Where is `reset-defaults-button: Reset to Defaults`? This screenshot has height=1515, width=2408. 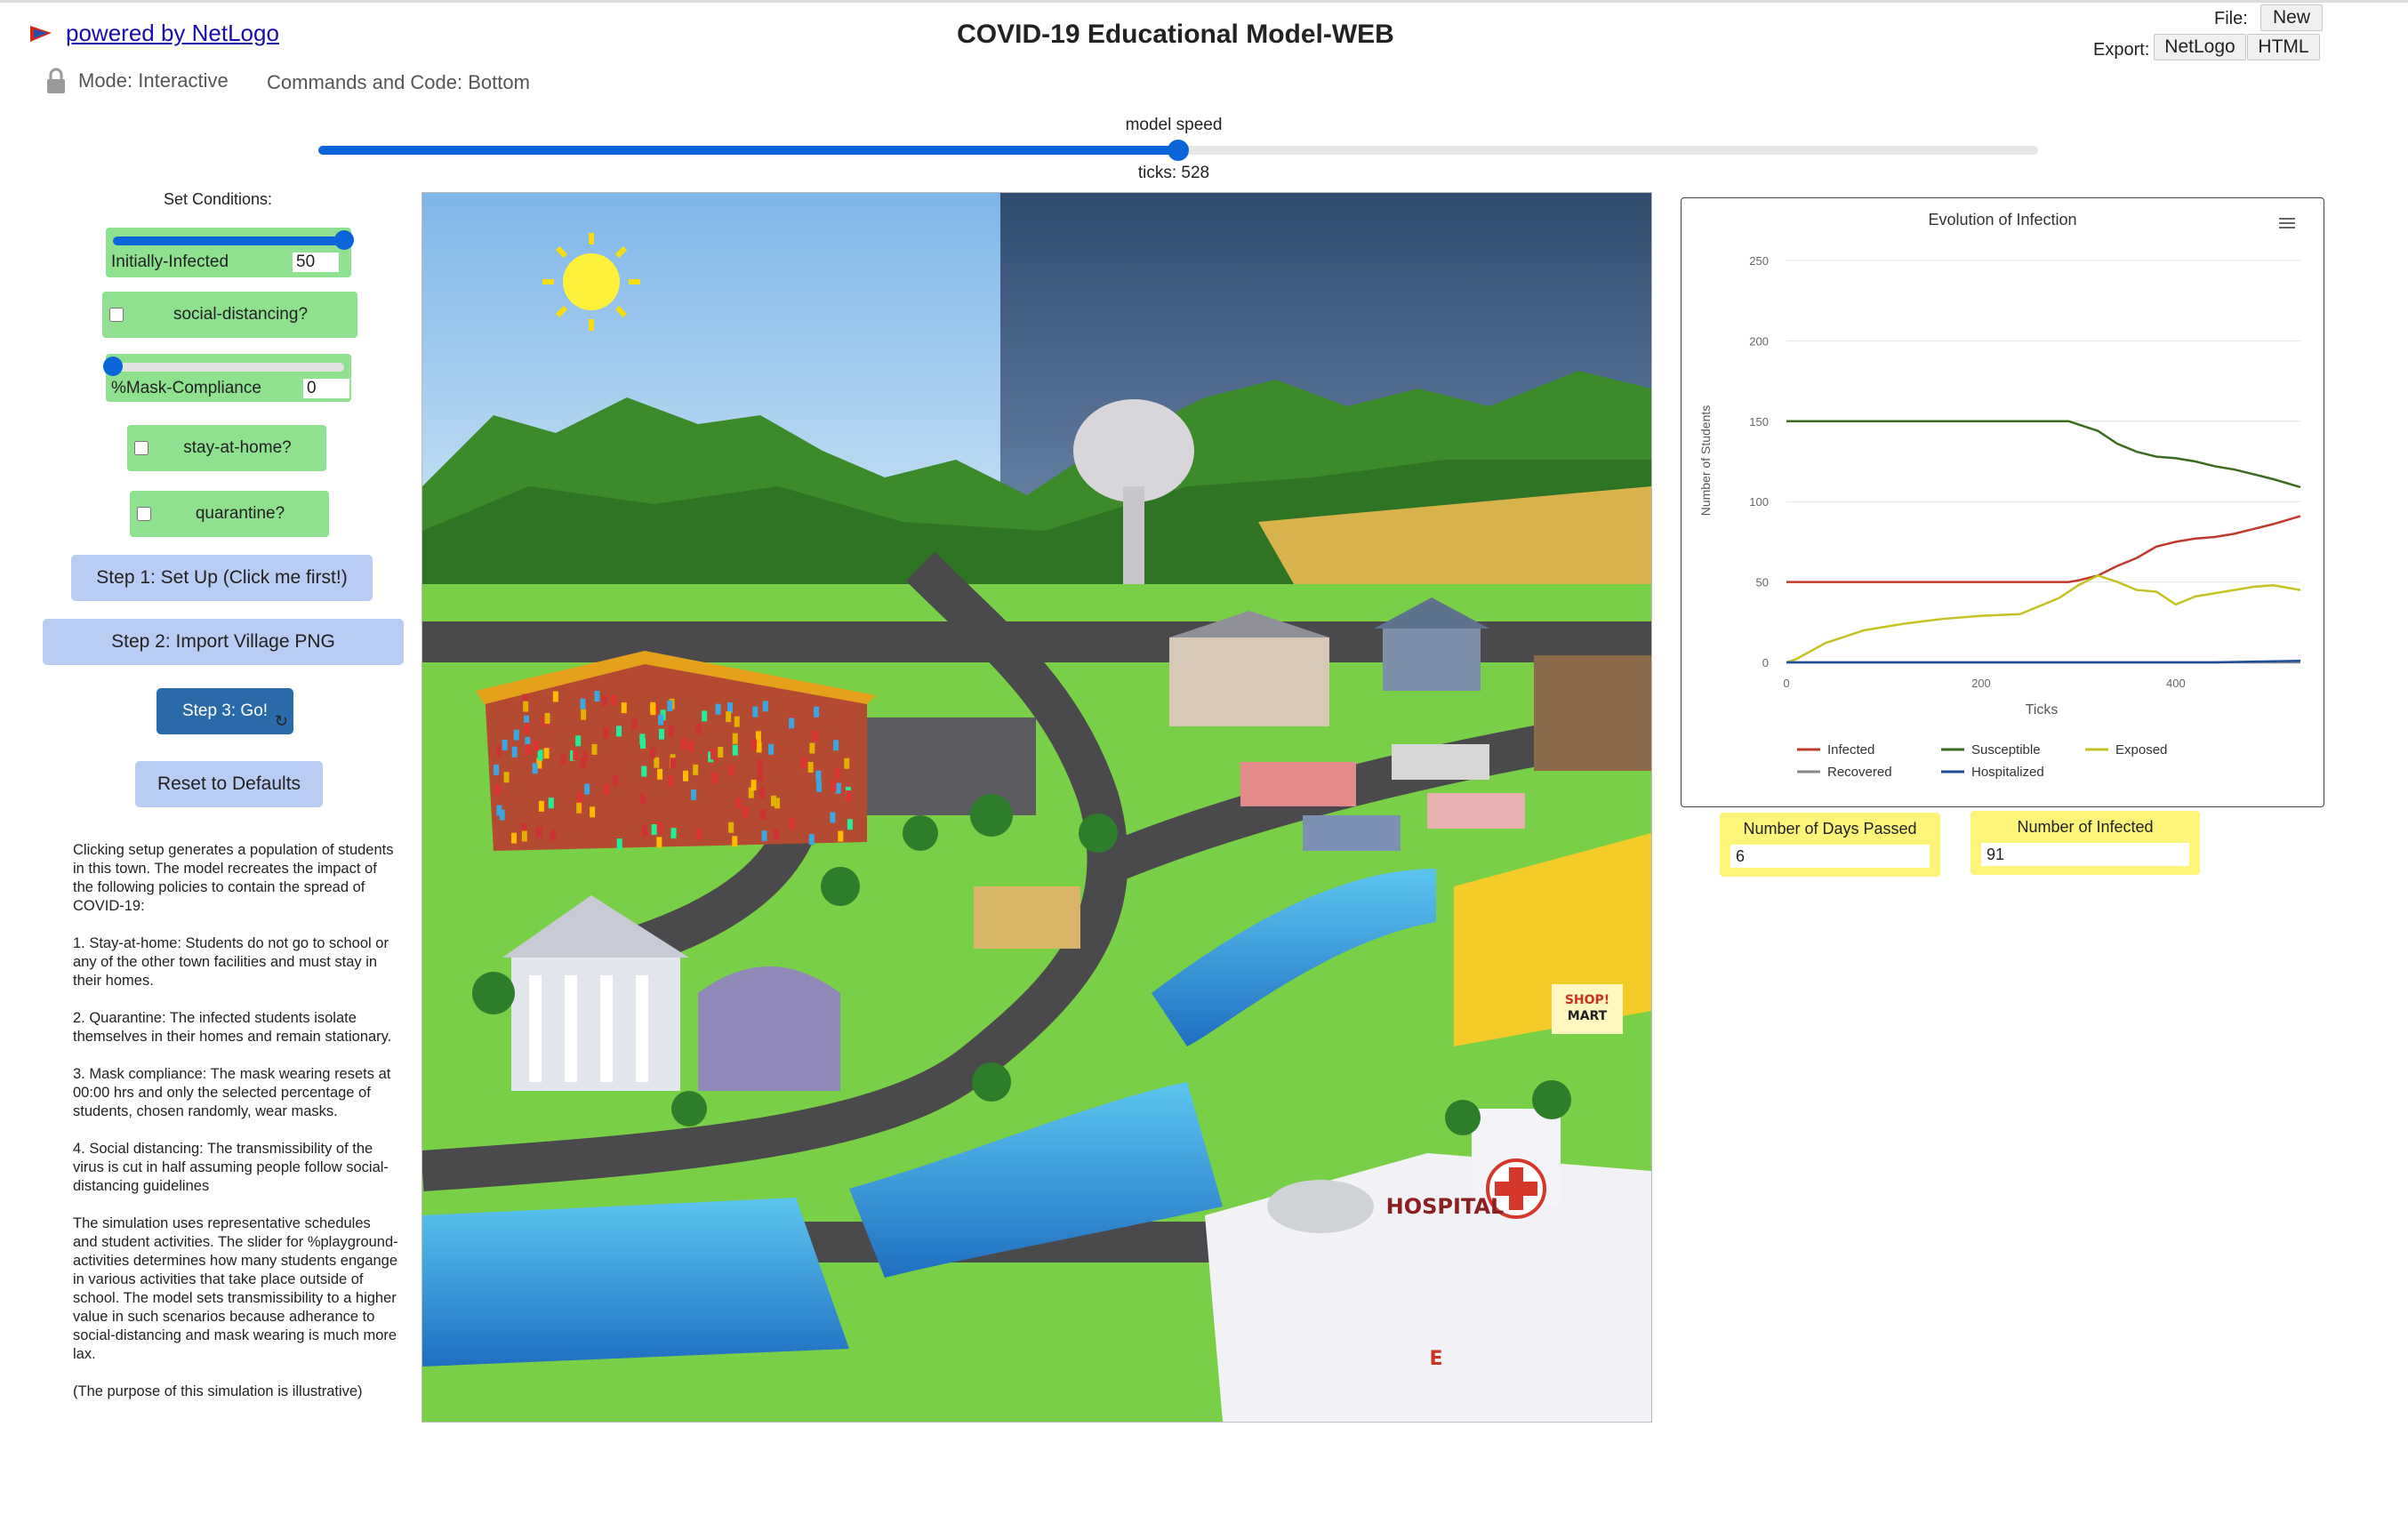 reset-defaults-button: Reset to Defaults is located at coordinates (229, 784).